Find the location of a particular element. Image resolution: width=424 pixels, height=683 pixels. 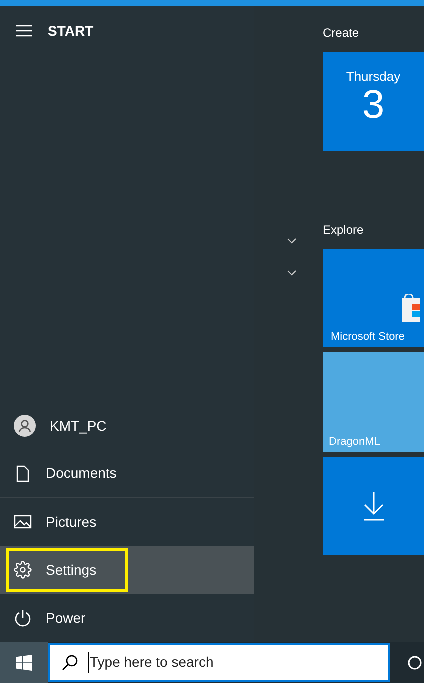

menu-item-label: Pictures is located at coordinates (71, 522).